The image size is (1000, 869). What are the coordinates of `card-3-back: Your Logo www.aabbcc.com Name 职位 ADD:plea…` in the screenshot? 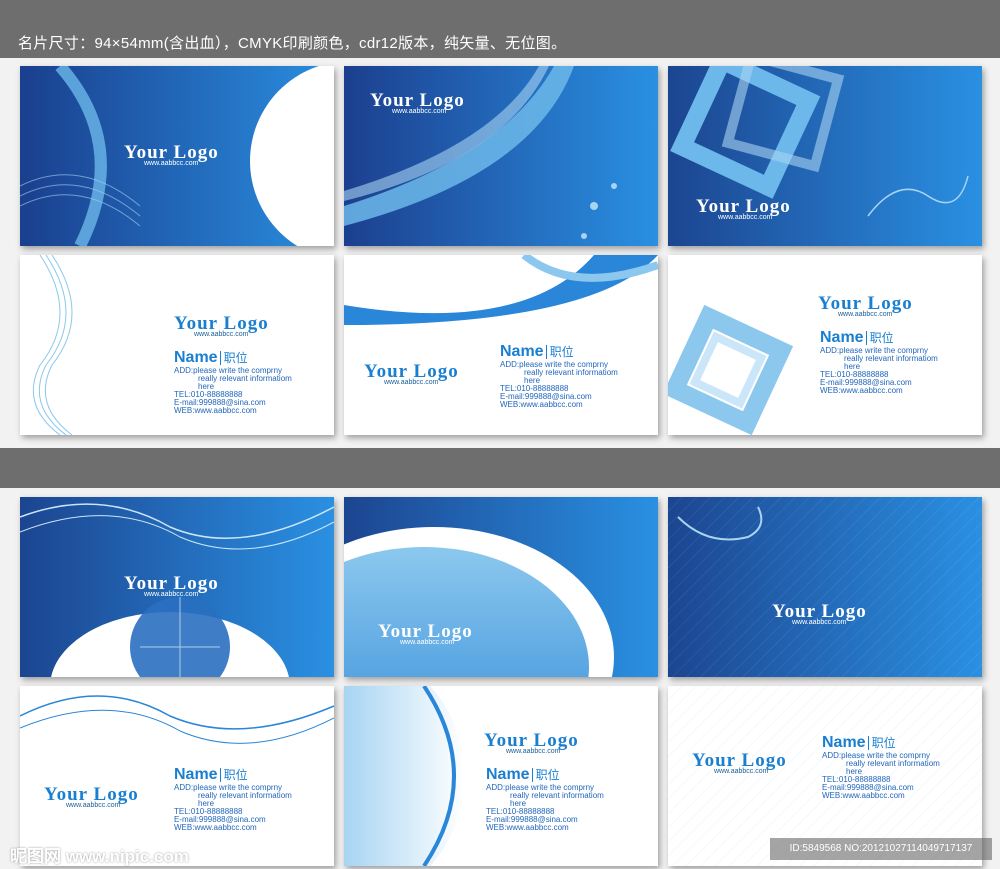 It's located at (825, 345).